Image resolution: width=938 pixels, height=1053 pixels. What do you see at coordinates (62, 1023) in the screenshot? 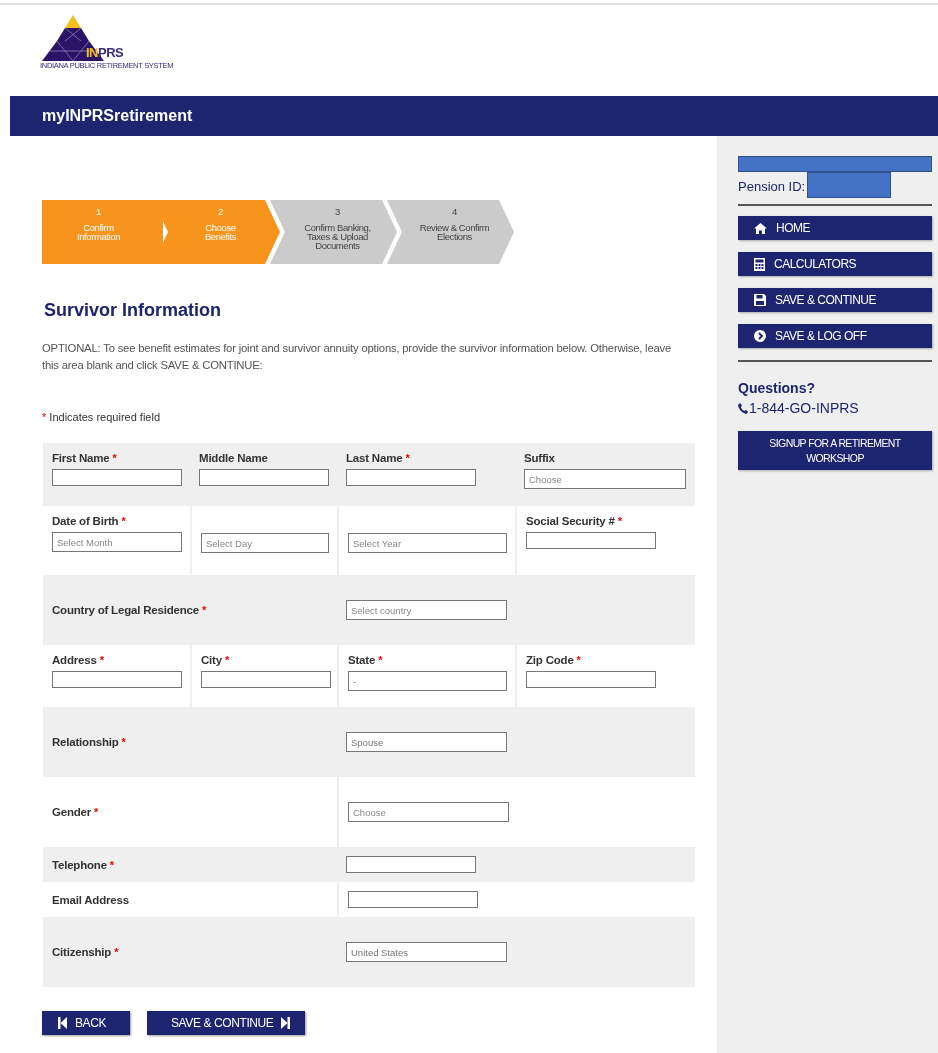
I see `skip-back-icon` at bounding box center [62, 1023].